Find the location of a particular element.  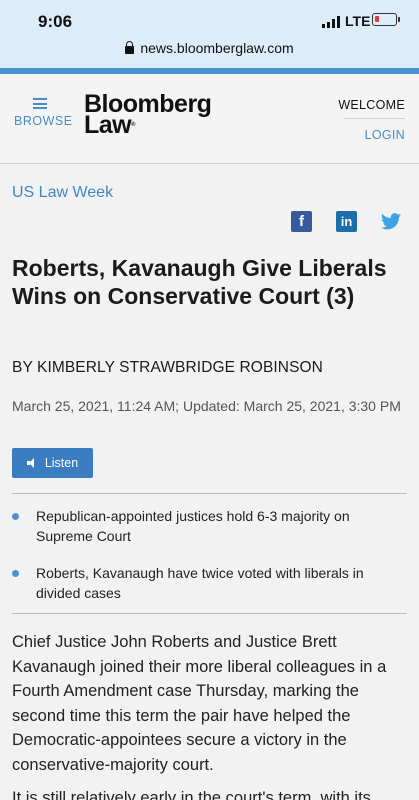

browse-label: BROWSE is located at coordinates (43, 121).